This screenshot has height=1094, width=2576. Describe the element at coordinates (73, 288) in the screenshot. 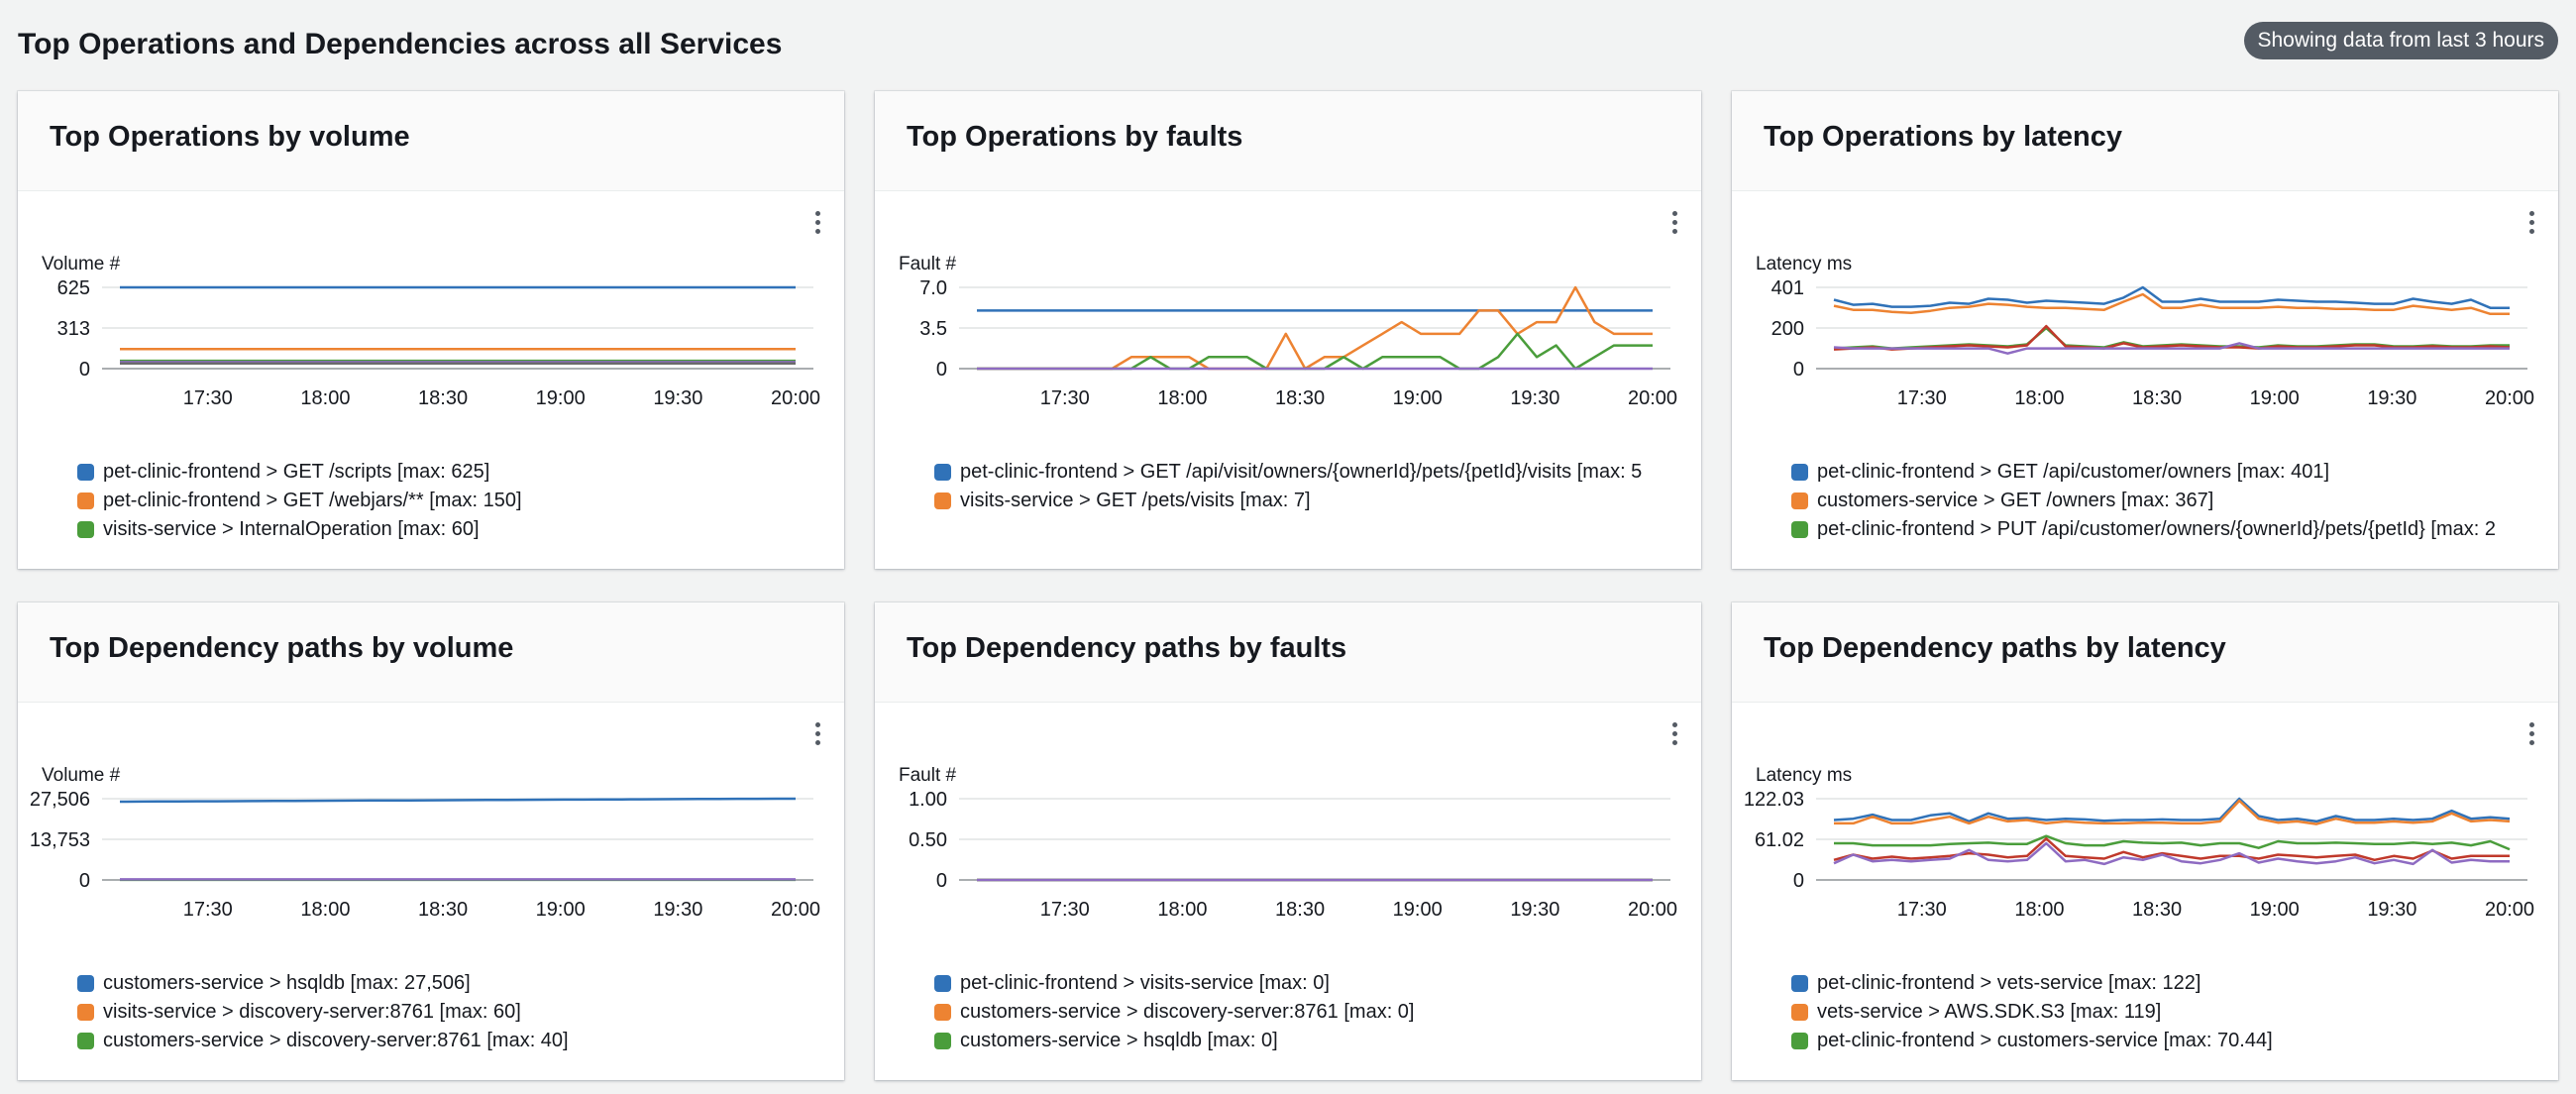

I see `y-tick-label: 625` at that location.